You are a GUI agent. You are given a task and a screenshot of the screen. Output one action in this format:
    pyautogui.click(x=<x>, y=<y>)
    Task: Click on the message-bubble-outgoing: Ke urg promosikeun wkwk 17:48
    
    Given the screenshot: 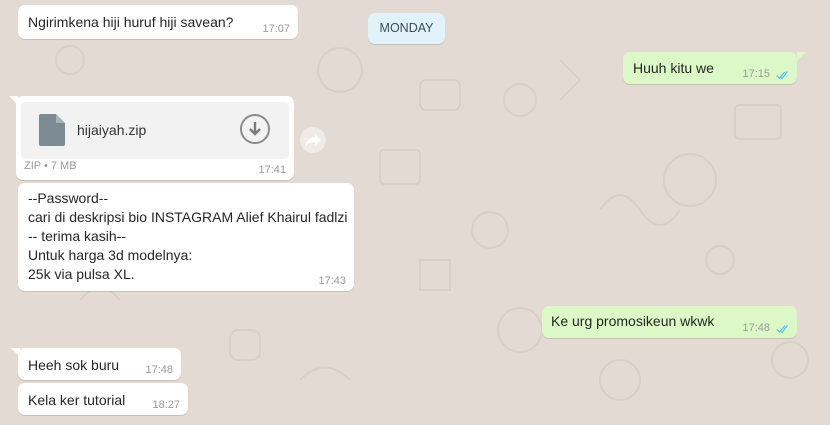 What is the action you would take?
    pyautogui.click(x=669, y=322)
    